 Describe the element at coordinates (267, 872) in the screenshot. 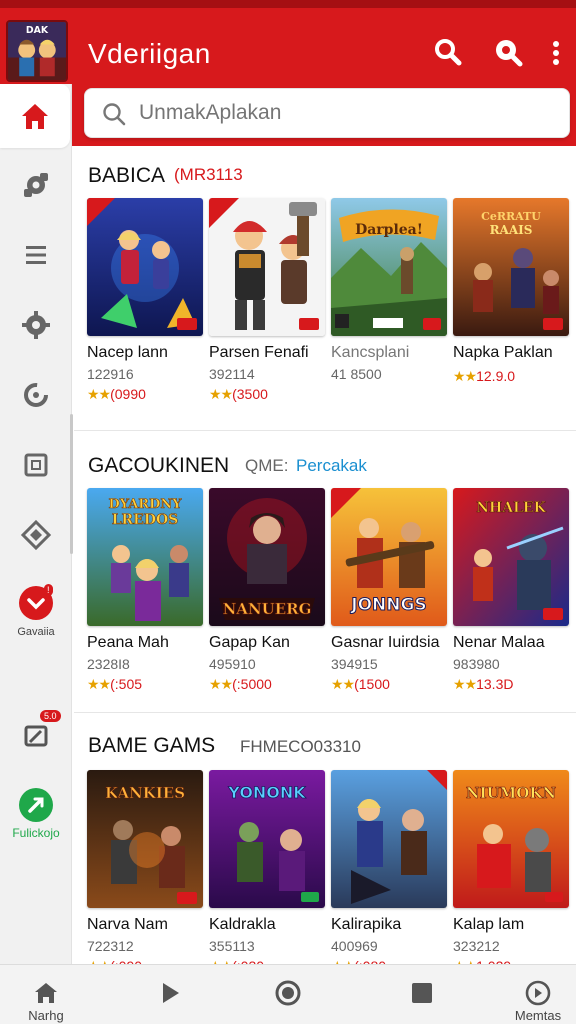

I see `game-card: YONONK Kaldrakla 355113 ★★(:030` at that location.